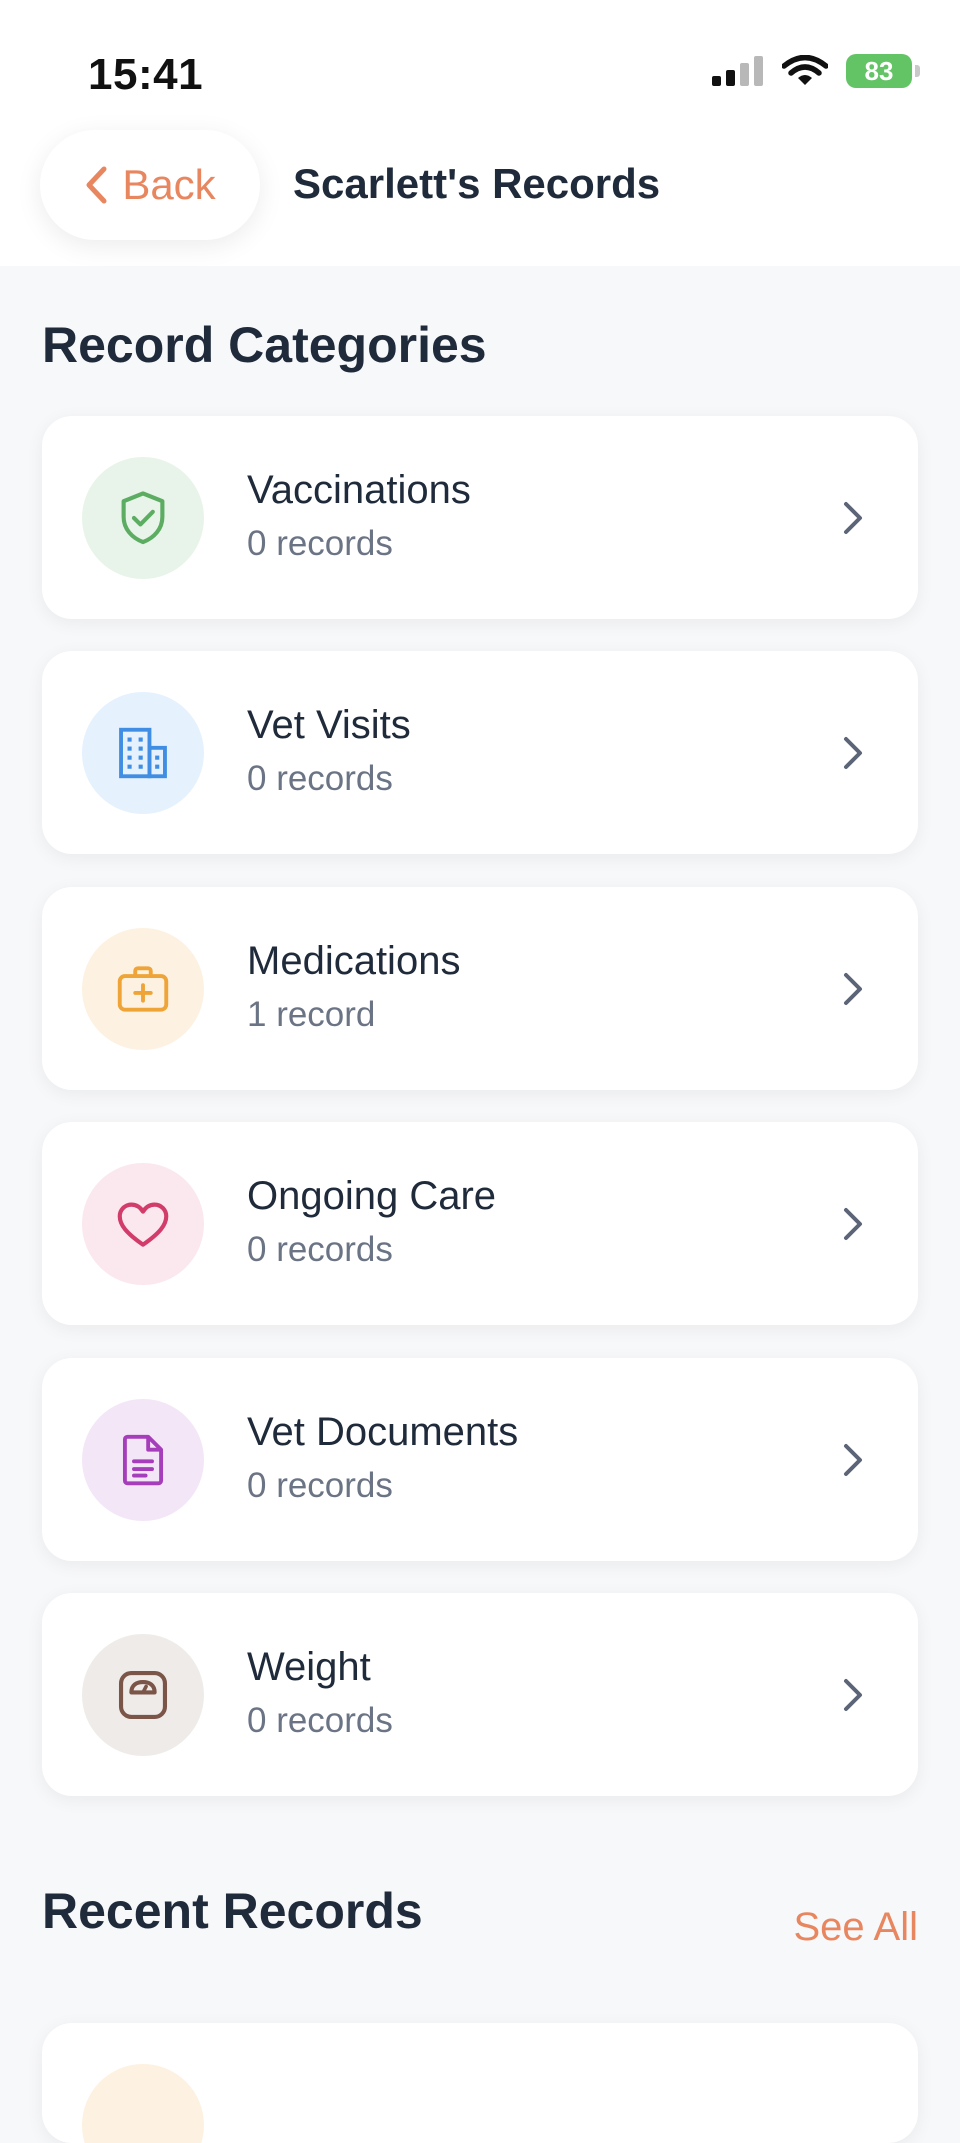 The height and width of the screenshot is (2143, 960). I want to click on category-title: Vet Visits, so click(329, 725).